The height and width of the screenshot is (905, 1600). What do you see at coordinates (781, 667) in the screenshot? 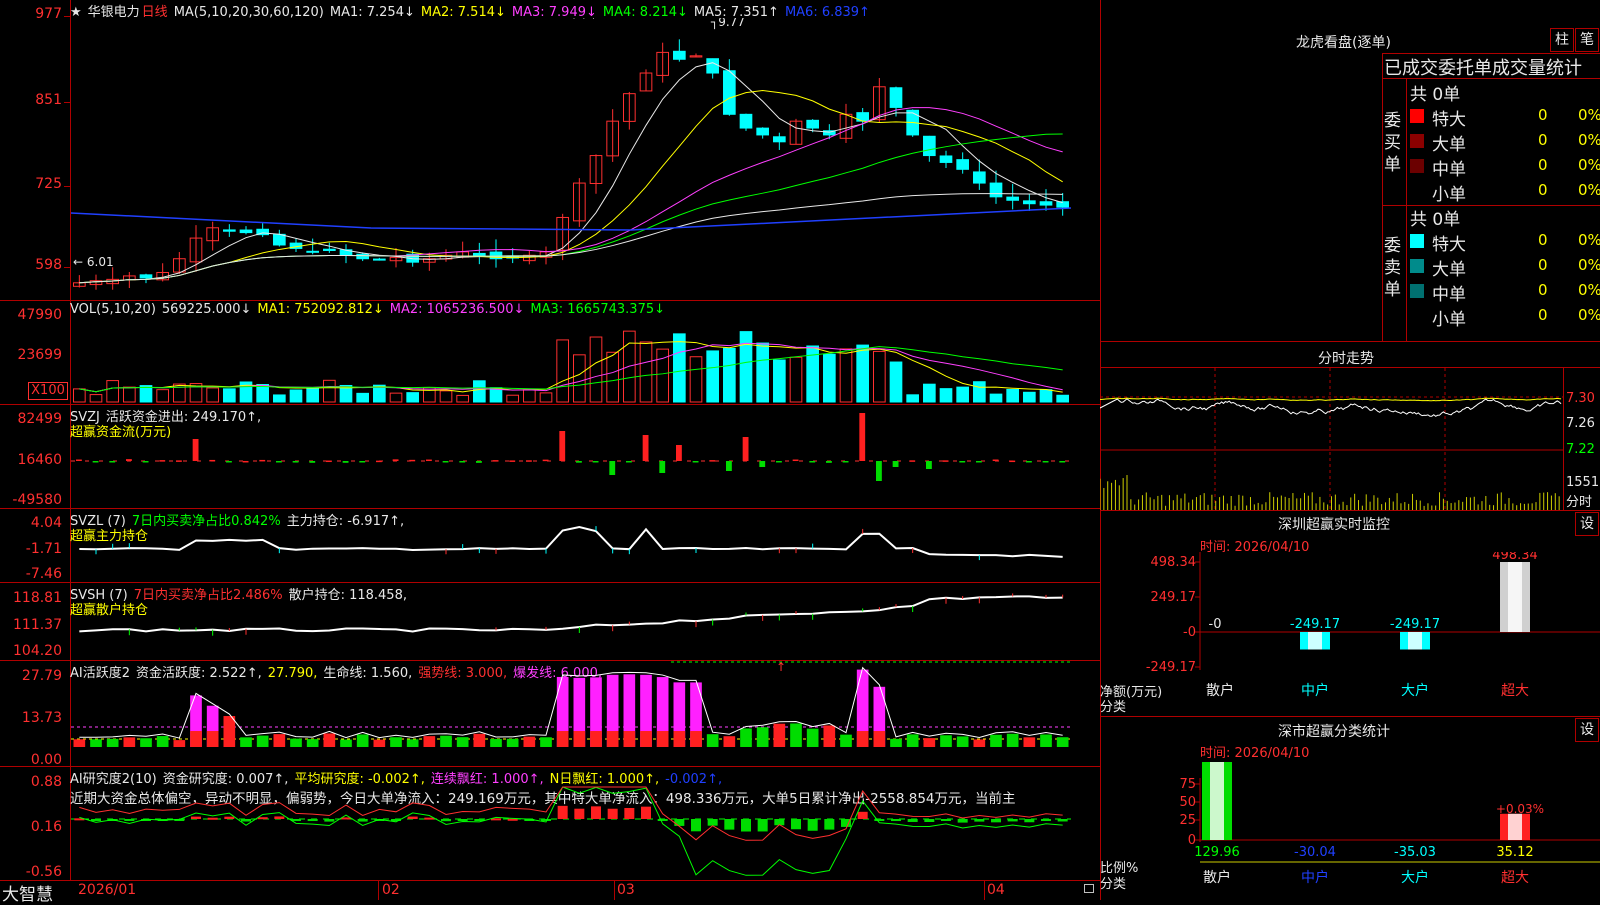
I see `signal-arrow: ↑` at bounding box center [781, 667].